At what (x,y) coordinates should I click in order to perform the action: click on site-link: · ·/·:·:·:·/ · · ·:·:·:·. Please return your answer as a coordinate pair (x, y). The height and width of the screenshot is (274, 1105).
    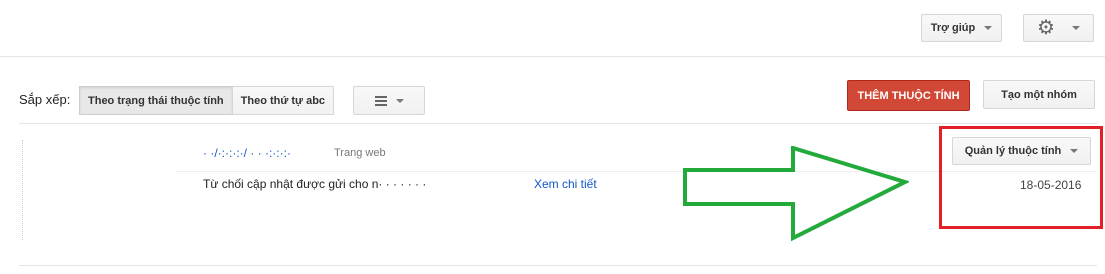
    Looking at the image, I should click on (247, 153).